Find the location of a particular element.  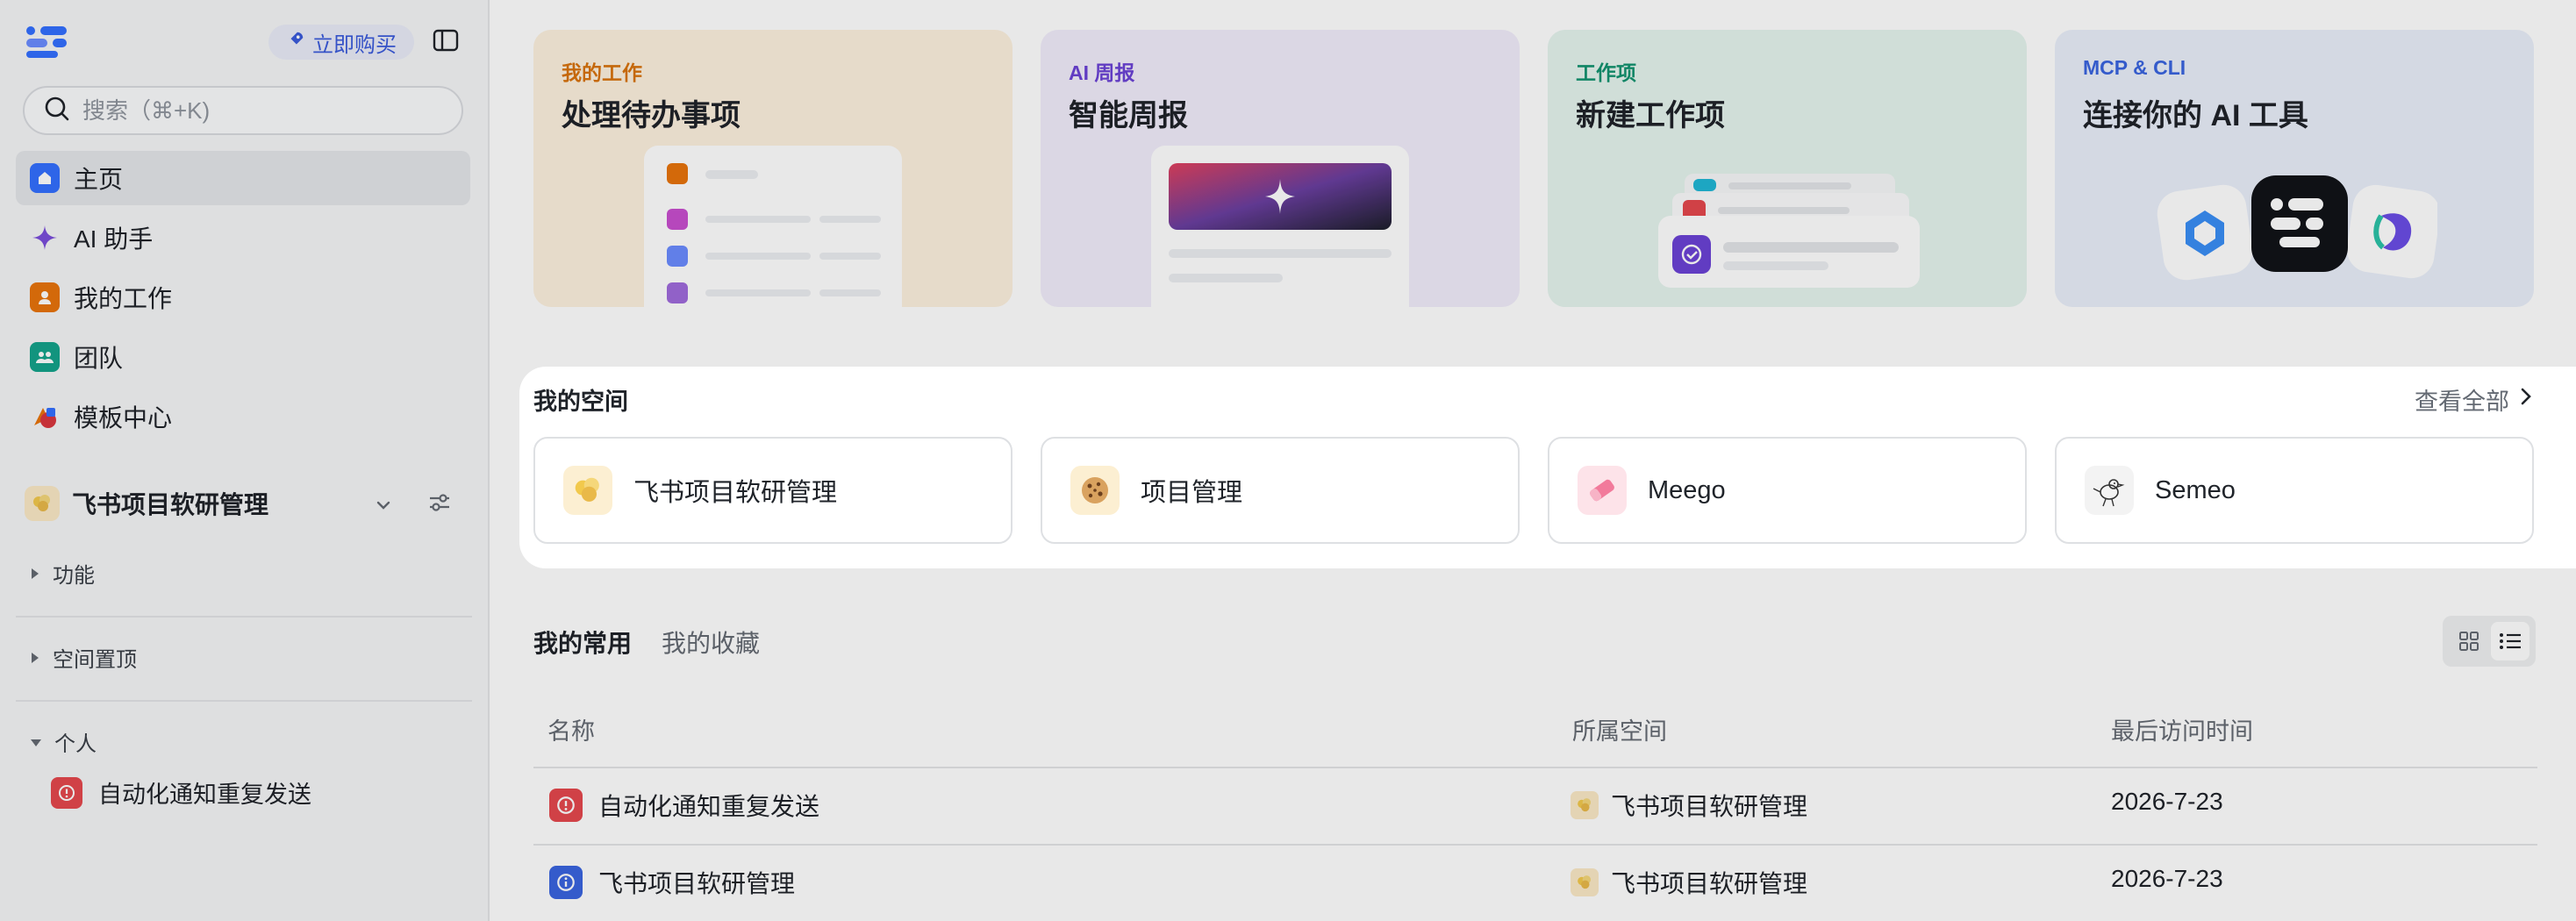

rocket-icon is located at coordinates (295, 42).